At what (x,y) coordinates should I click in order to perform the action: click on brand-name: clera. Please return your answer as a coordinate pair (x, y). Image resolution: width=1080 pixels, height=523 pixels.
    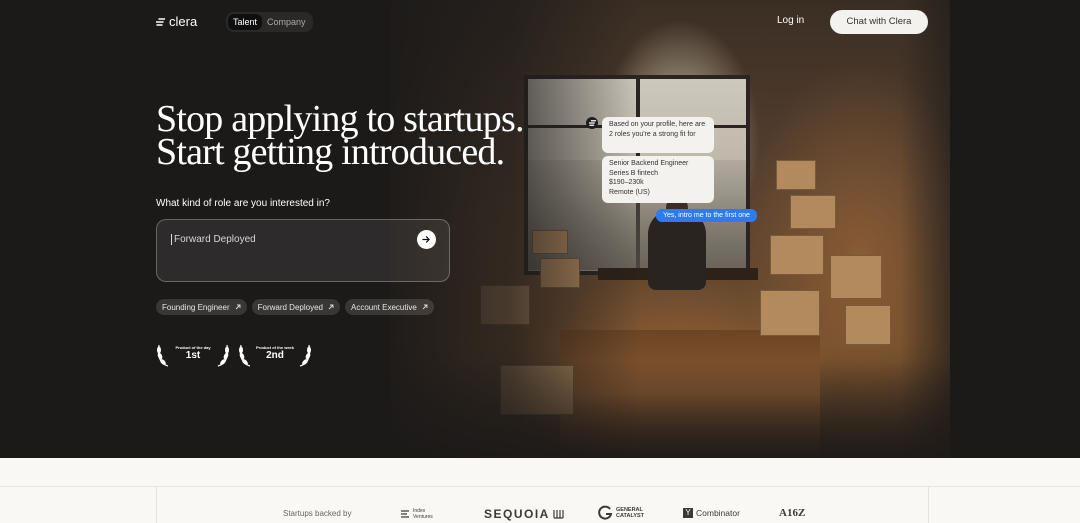
    Looking at the image, I should click on (183, 21).